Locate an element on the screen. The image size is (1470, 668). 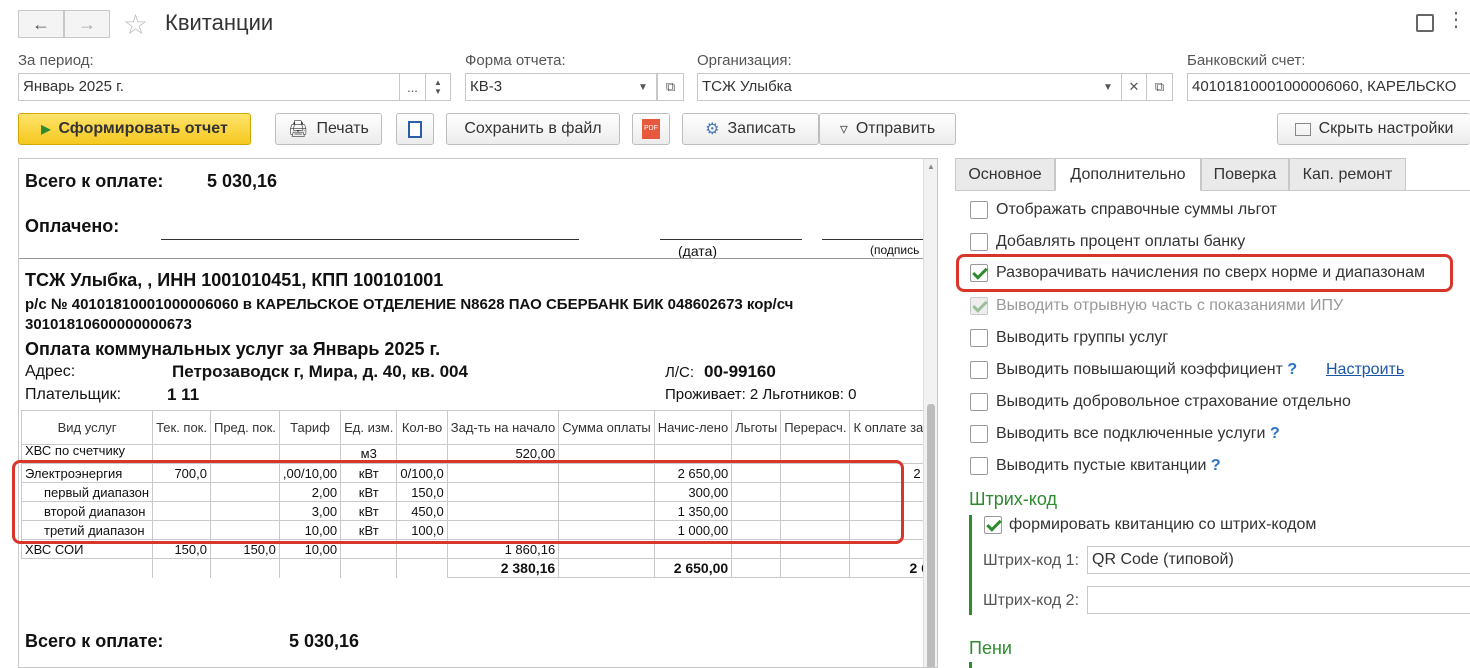
printer-icon: 🖨 is located at coordinates (298, 129).